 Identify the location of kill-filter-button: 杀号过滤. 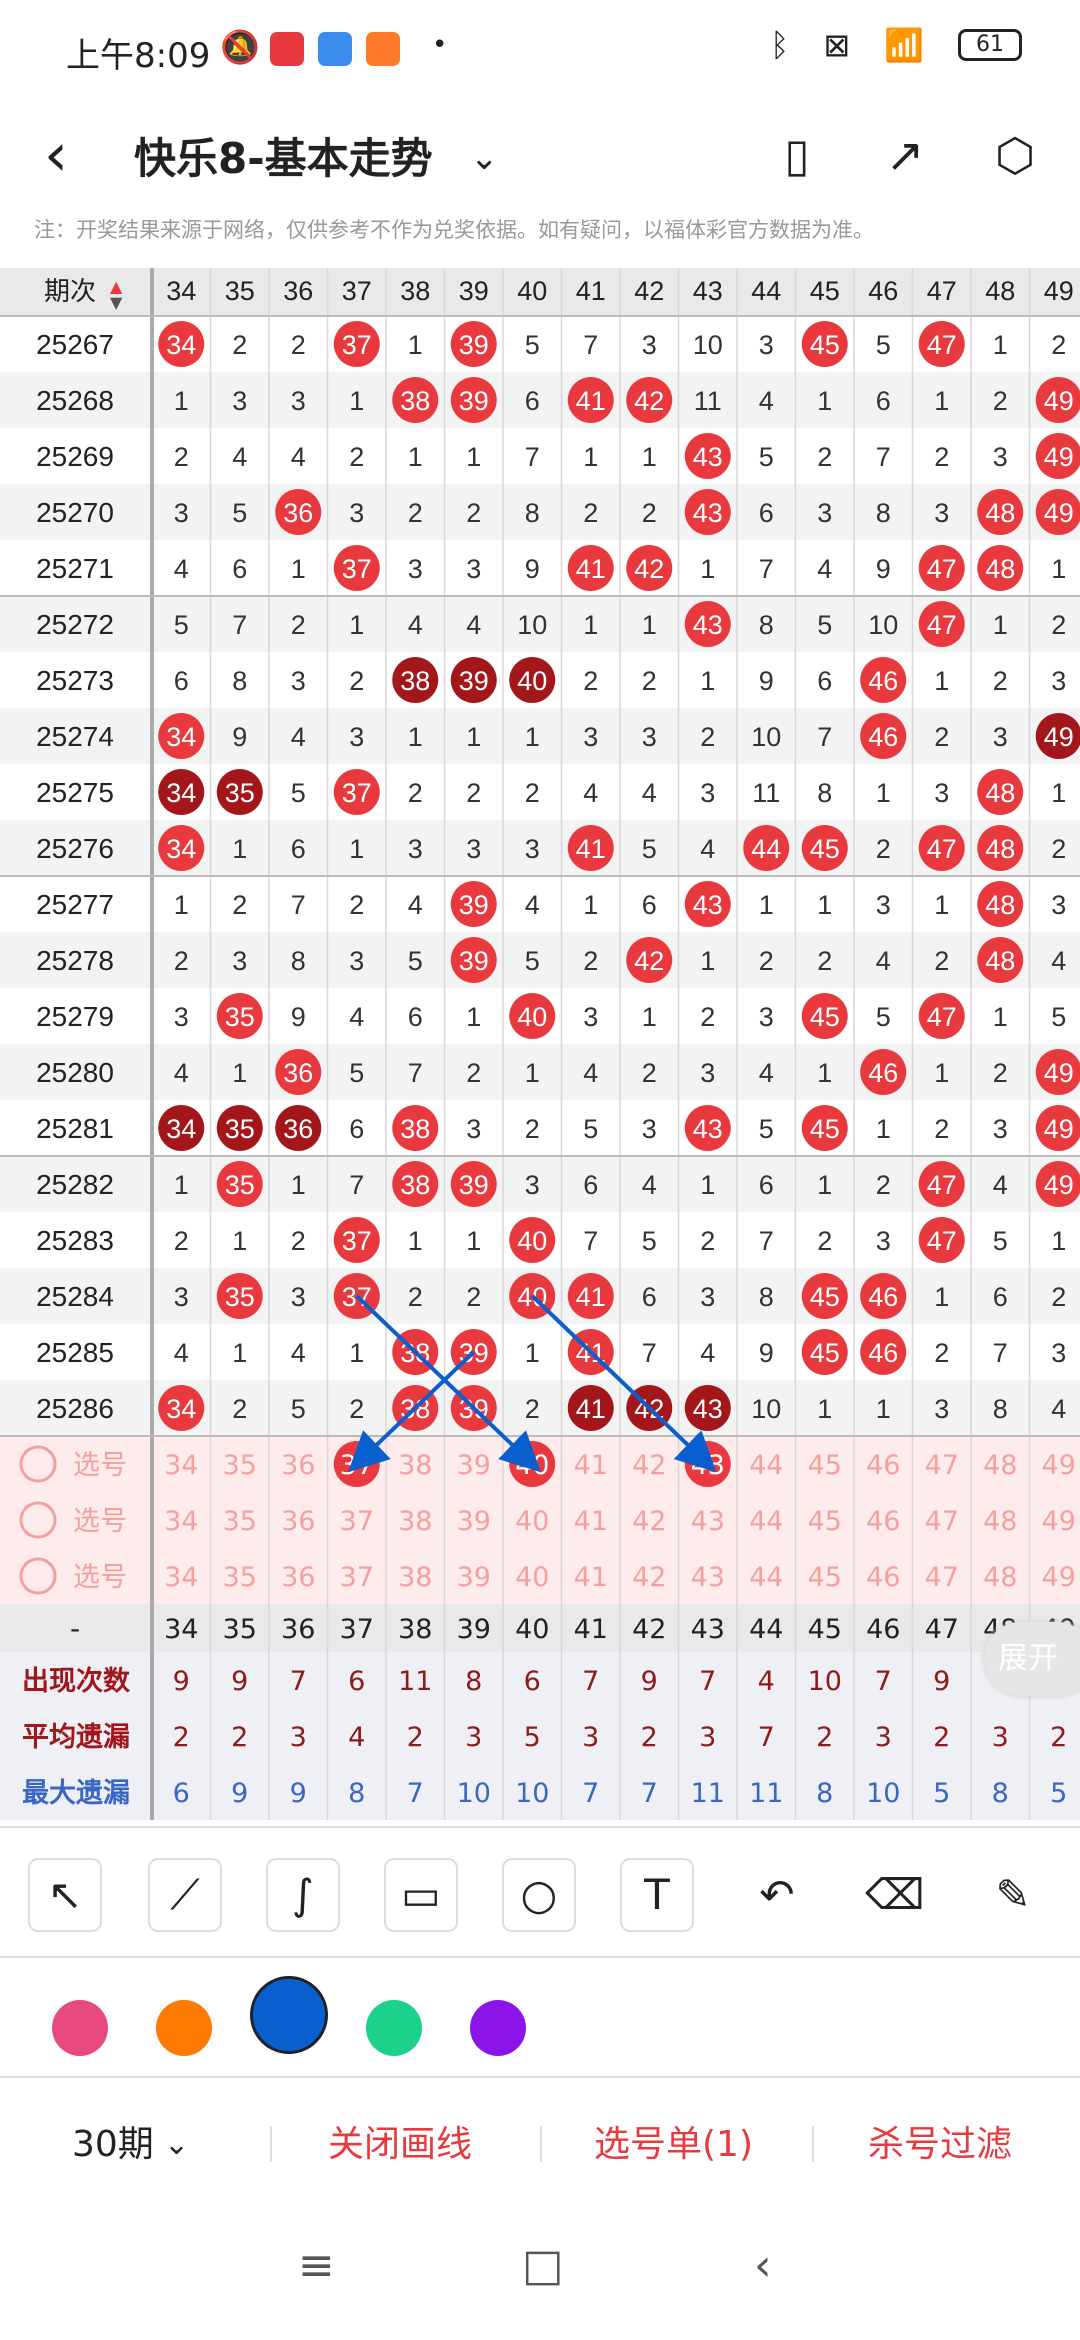
(940, 2145).